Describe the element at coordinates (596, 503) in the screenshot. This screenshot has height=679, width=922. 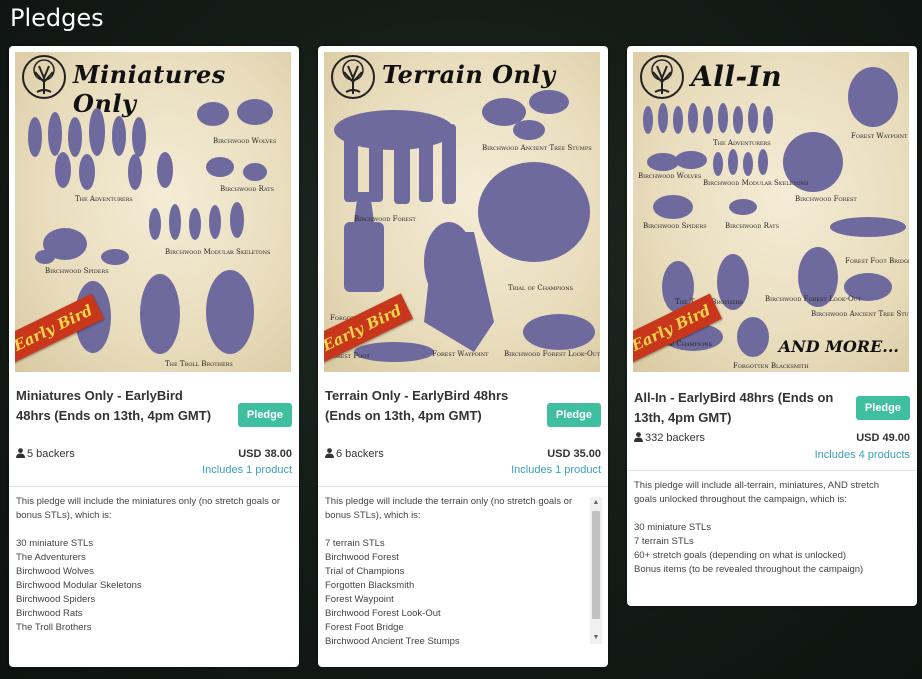
I see `scroll-up-icon: ▲` at that location.